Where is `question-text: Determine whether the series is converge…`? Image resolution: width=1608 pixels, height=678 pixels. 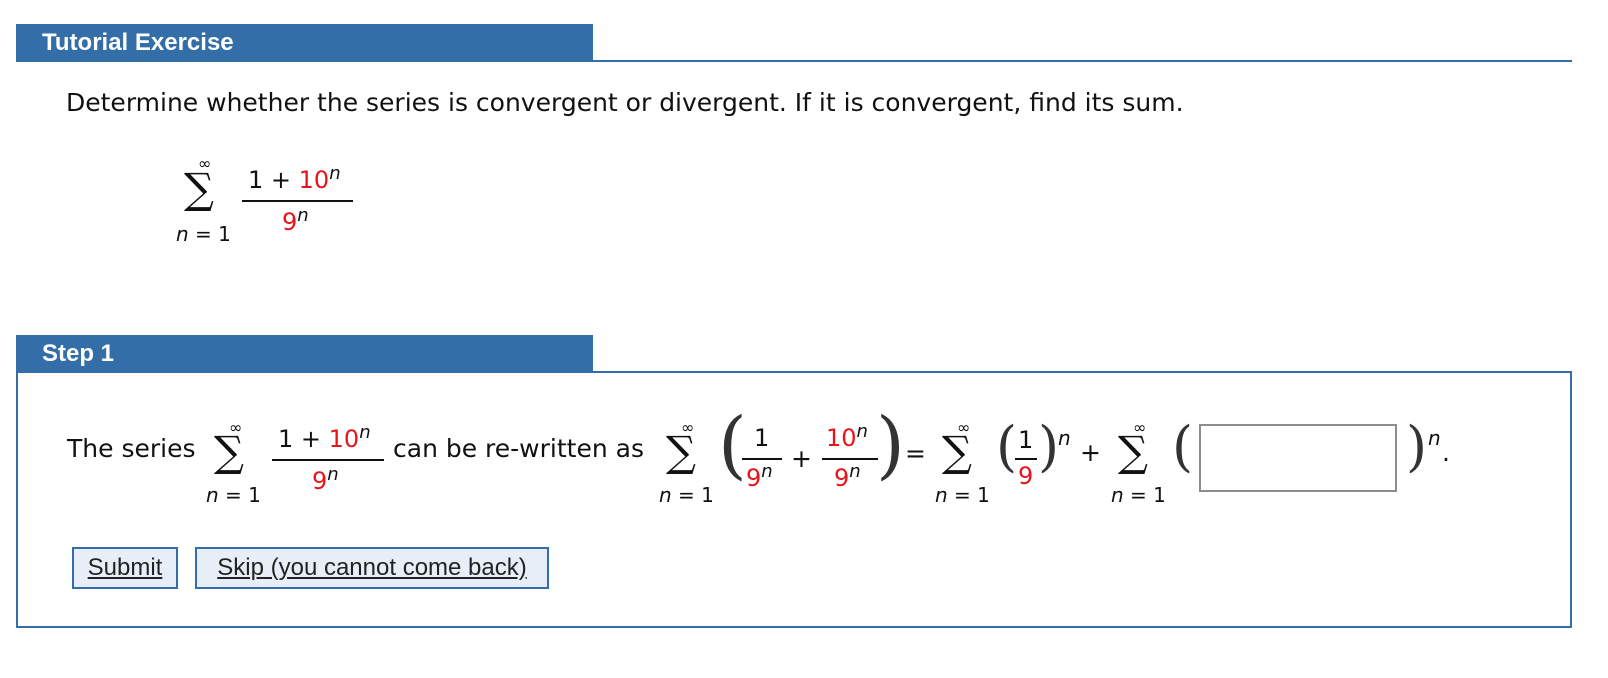 question-text: Determine whether the series is converge… is located at coordinates (625, 102).